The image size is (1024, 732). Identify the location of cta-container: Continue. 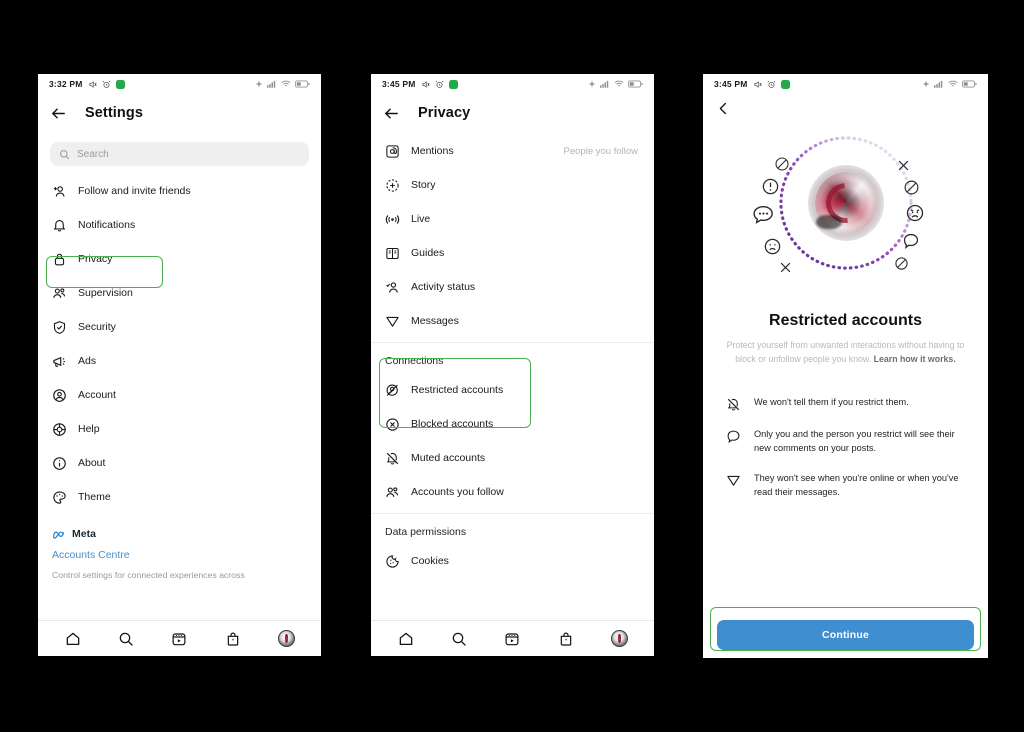
(845, 635).